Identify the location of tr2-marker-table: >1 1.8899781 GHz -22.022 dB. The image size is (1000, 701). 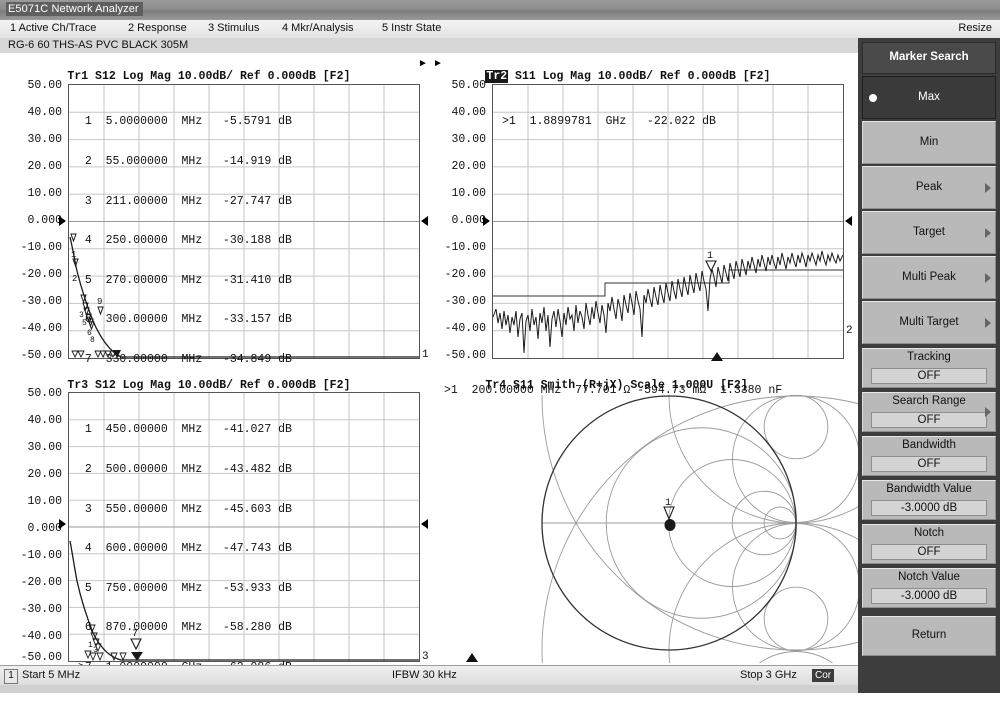
(609, 122).